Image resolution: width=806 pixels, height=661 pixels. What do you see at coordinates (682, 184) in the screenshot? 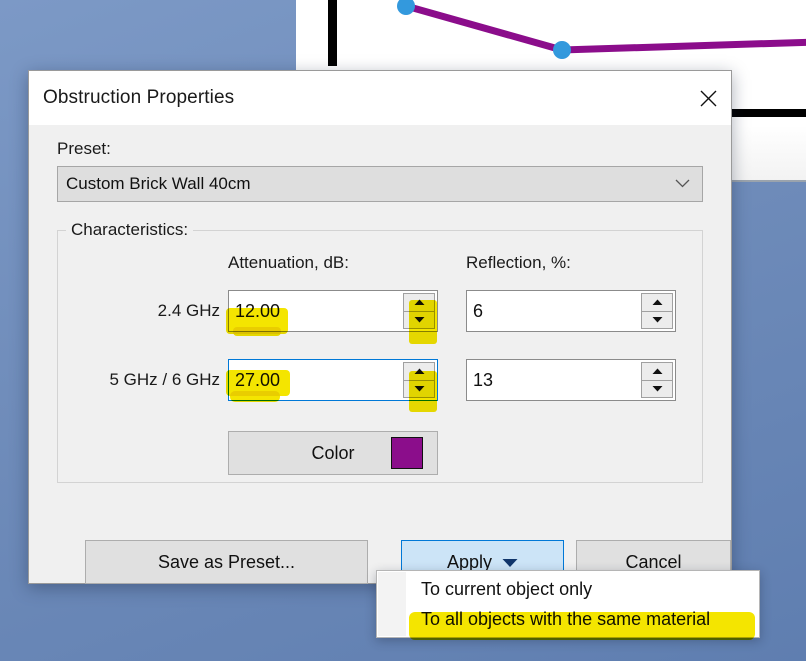
I see `chevron-down-icon` at bounding box center [682, 184].